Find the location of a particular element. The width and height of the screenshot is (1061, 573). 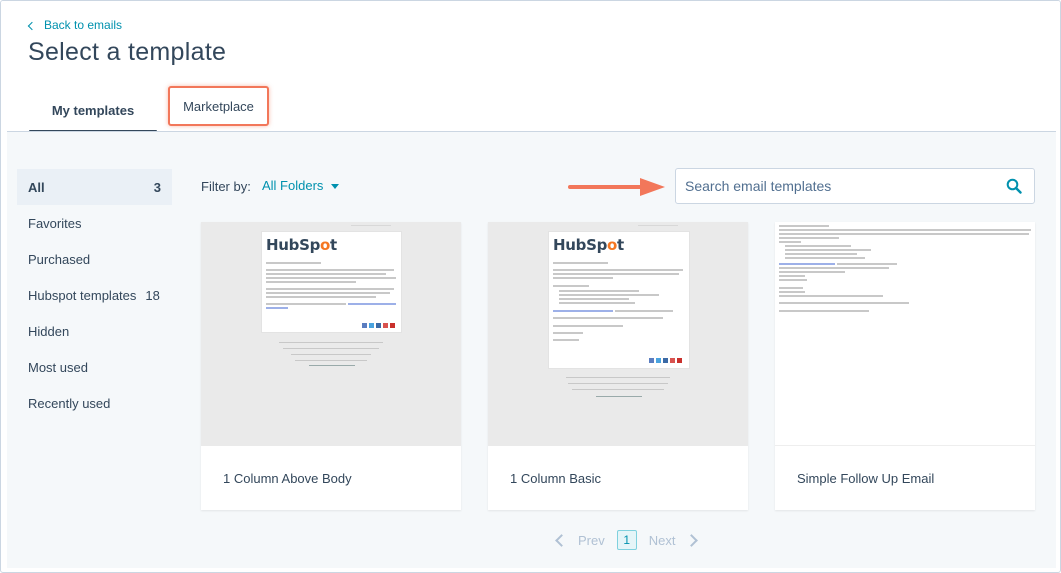

sidebar-item-recently-used: Recently used is located at coordinates (94, 403).